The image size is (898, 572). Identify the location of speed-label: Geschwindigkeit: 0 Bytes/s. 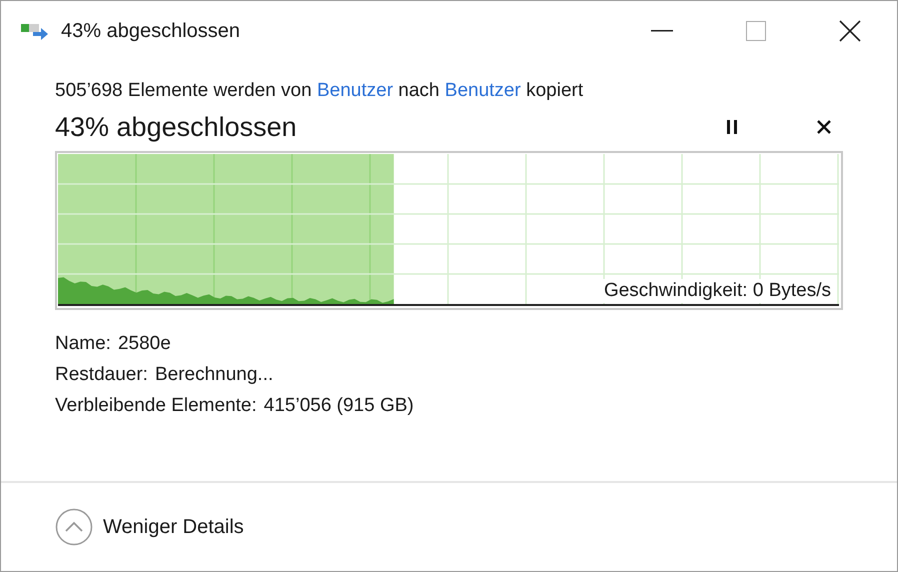
(717, 291).